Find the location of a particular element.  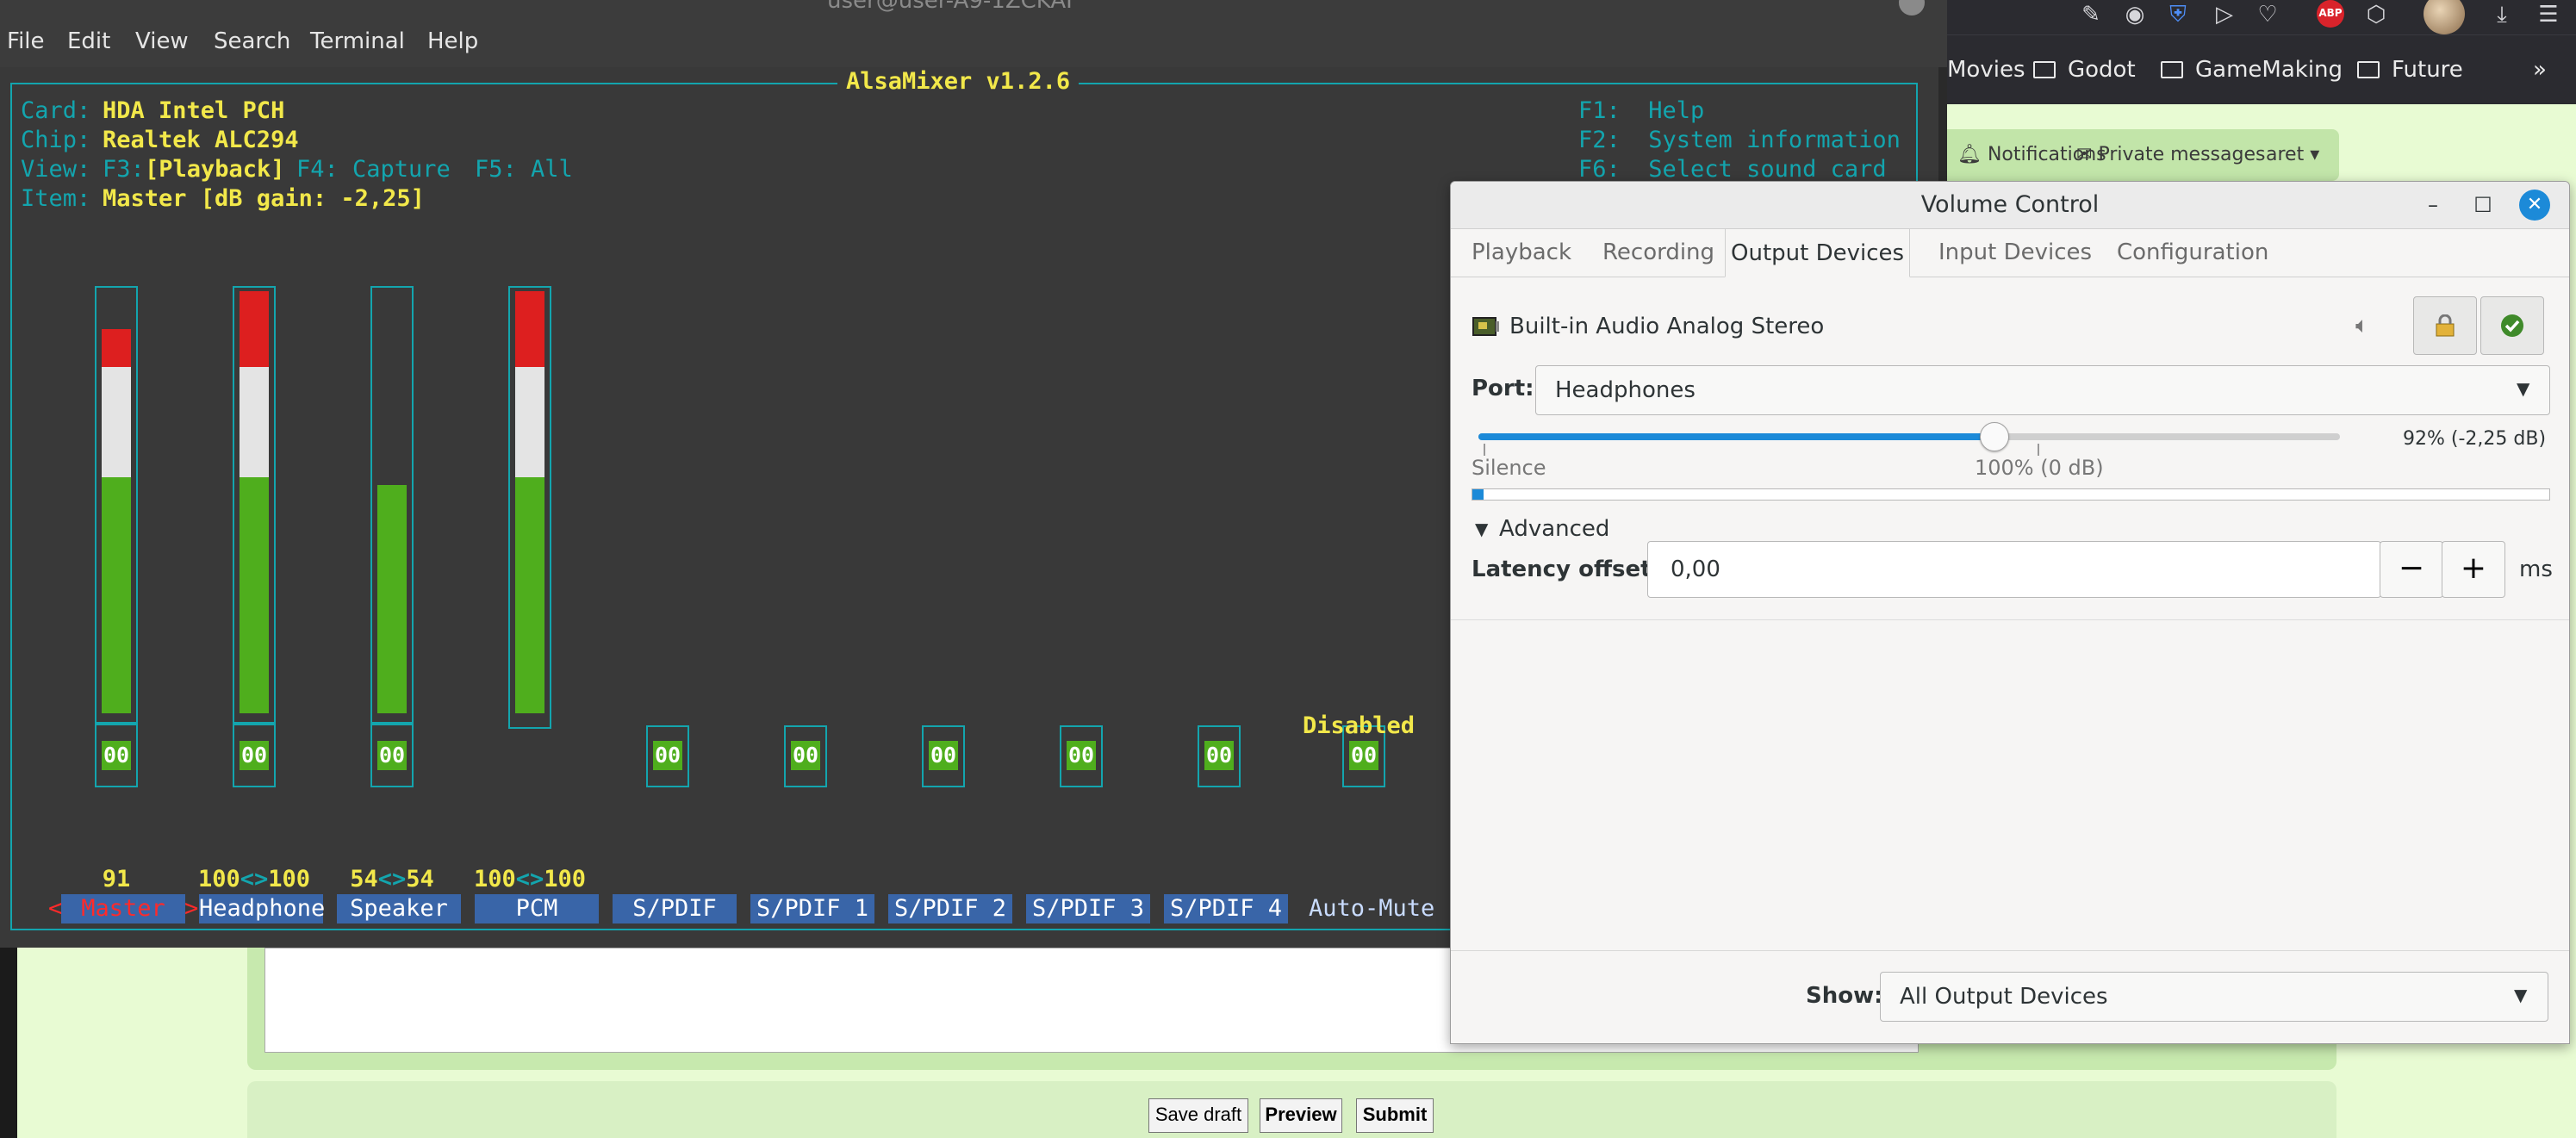

menu-help: Help is located at coordinates (453, 41).